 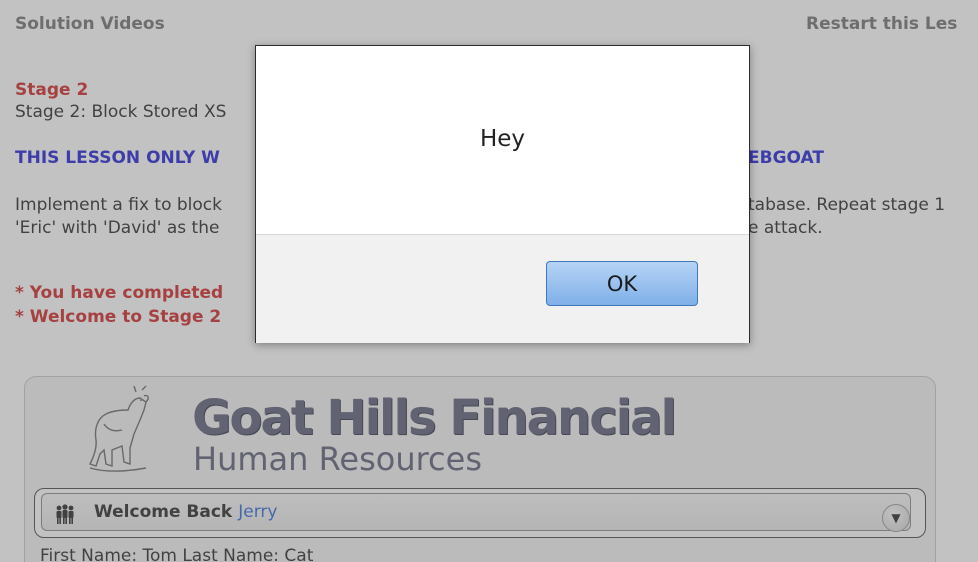 I want to click on ok-button: OK, so click(x=622, y=283).